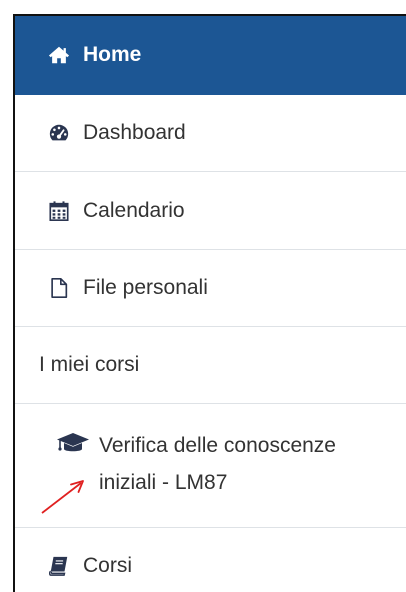 Image resolution: width=406 pixels, height=592 pixels. Describe the element at coordinates (89, 364) in the screenshot. I see `section-heading: I miei corsi` at that location.